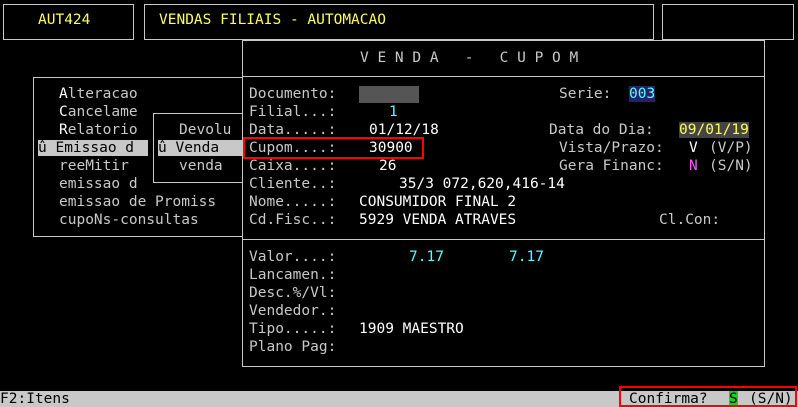 The image size is (798, 407). I want to click on menu-item-emissao-selected: û Emissao d, so click(93, 148).